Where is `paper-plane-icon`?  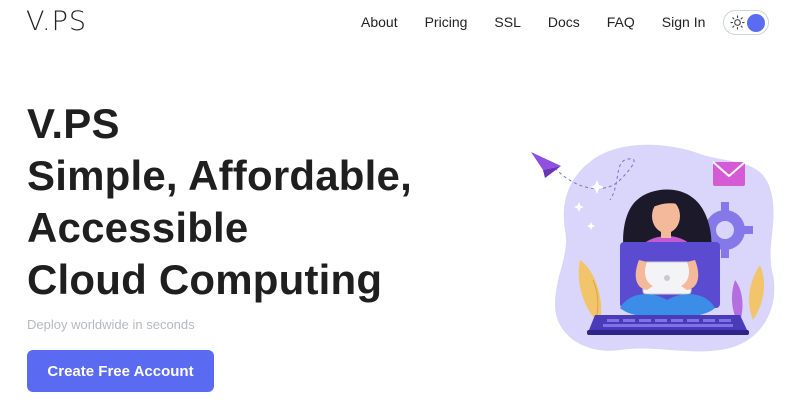 paper-plane-icon is located at coordinates (546, 165).